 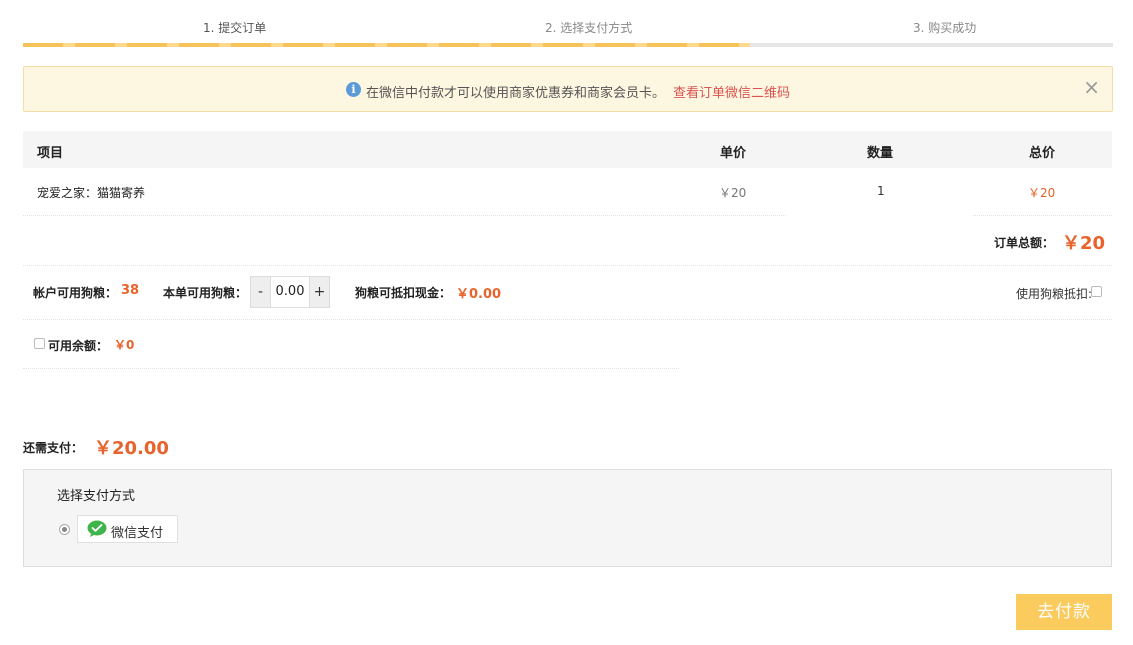 What do you see at coordinates (50, 153) in the screenshot?
I see `header-item: 项目` at bounding box center [50, 153].